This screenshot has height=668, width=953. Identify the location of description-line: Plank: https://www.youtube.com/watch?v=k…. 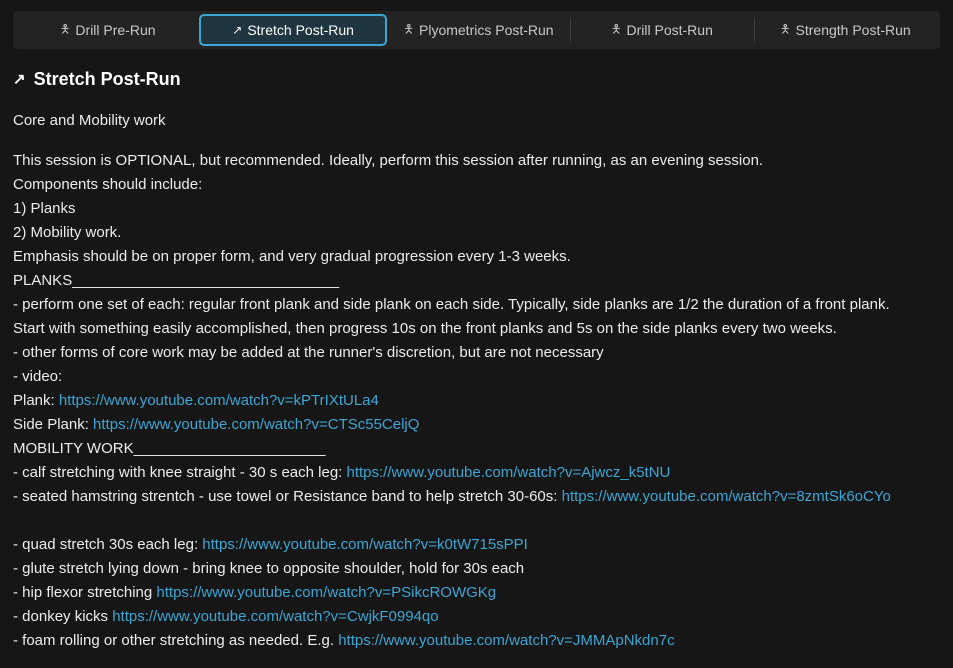
(478, 401).